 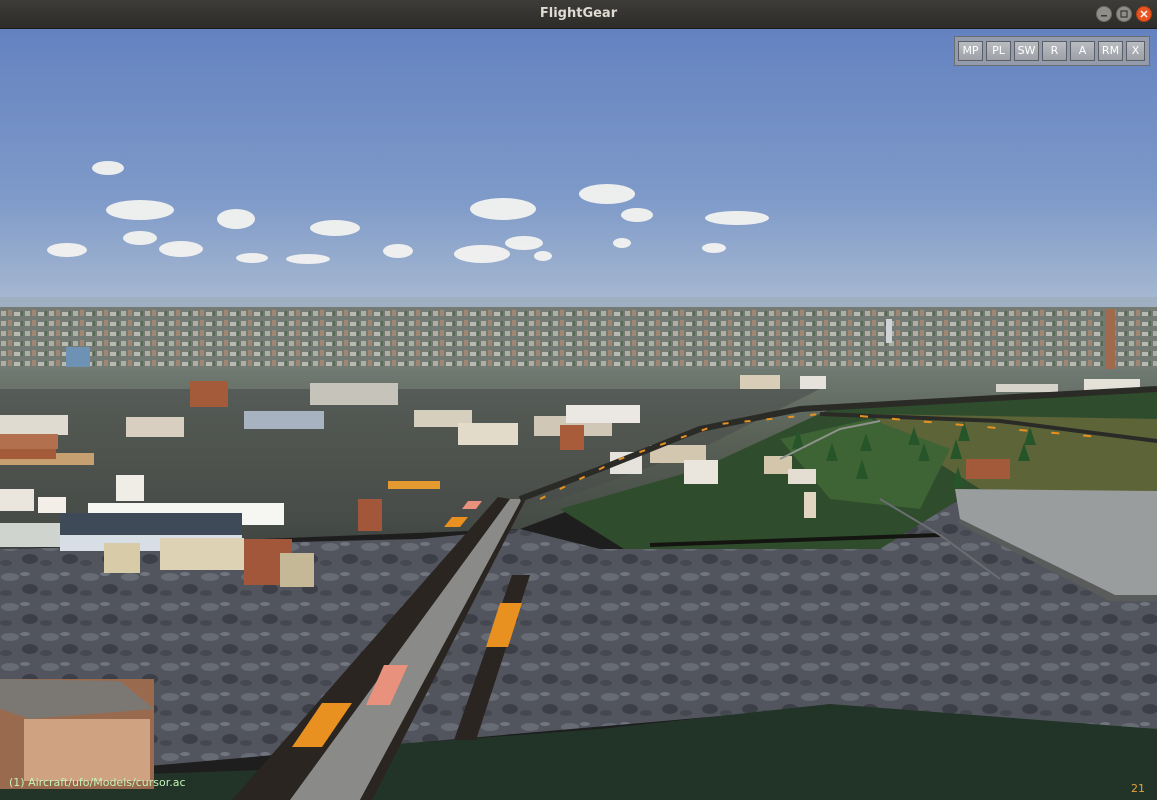 I want to click on rm-button: RM, so click(x=1110, y=51).